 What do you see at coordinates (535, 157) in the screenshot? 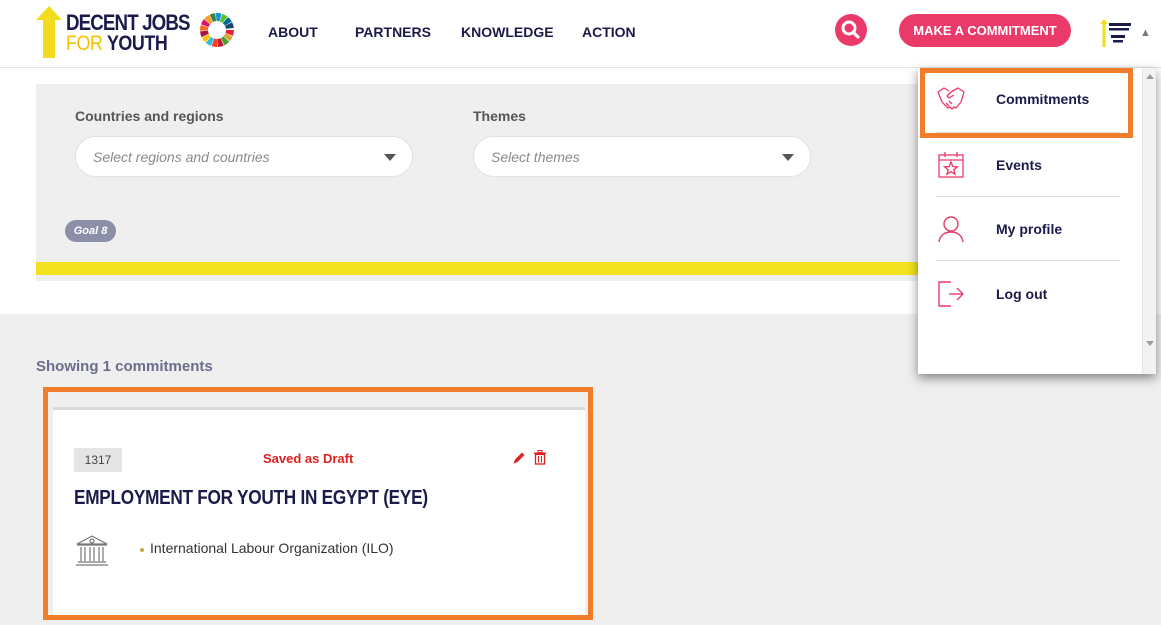
I see `themes-placeholder: Select themes` at bounding box center [535, 157].